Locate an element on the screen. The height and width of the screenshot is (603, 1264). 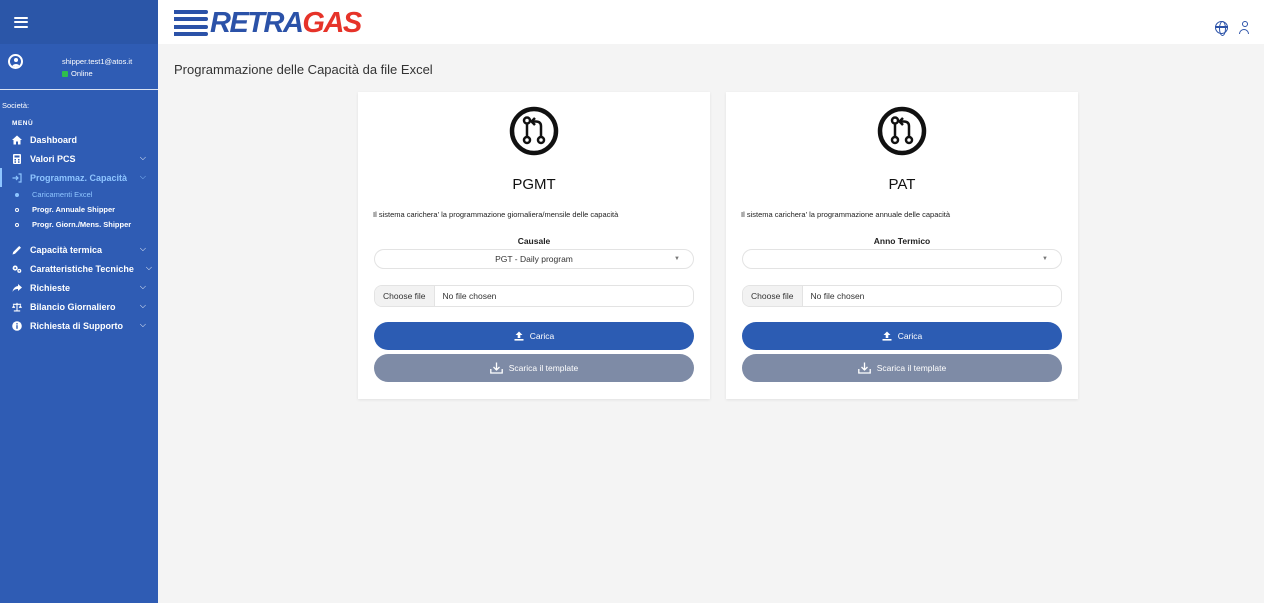
top-header: RETRAGAS is located at coordinates (711, 22).